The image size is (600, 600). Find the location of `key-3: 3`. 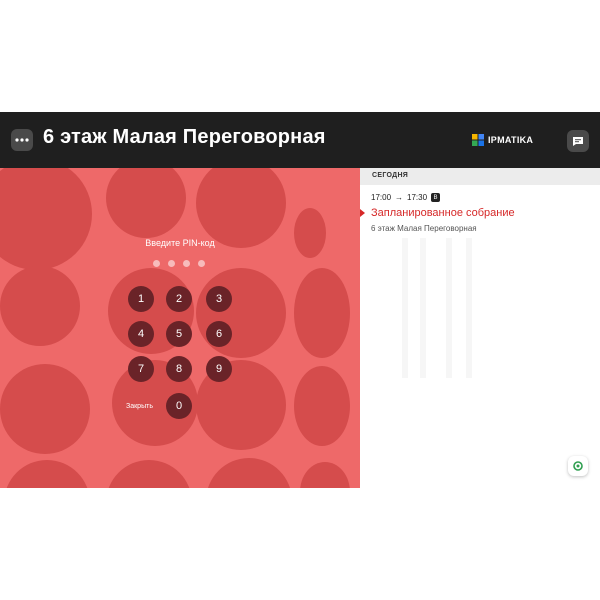

key-3: 3 is located at coordinates (219, 299).